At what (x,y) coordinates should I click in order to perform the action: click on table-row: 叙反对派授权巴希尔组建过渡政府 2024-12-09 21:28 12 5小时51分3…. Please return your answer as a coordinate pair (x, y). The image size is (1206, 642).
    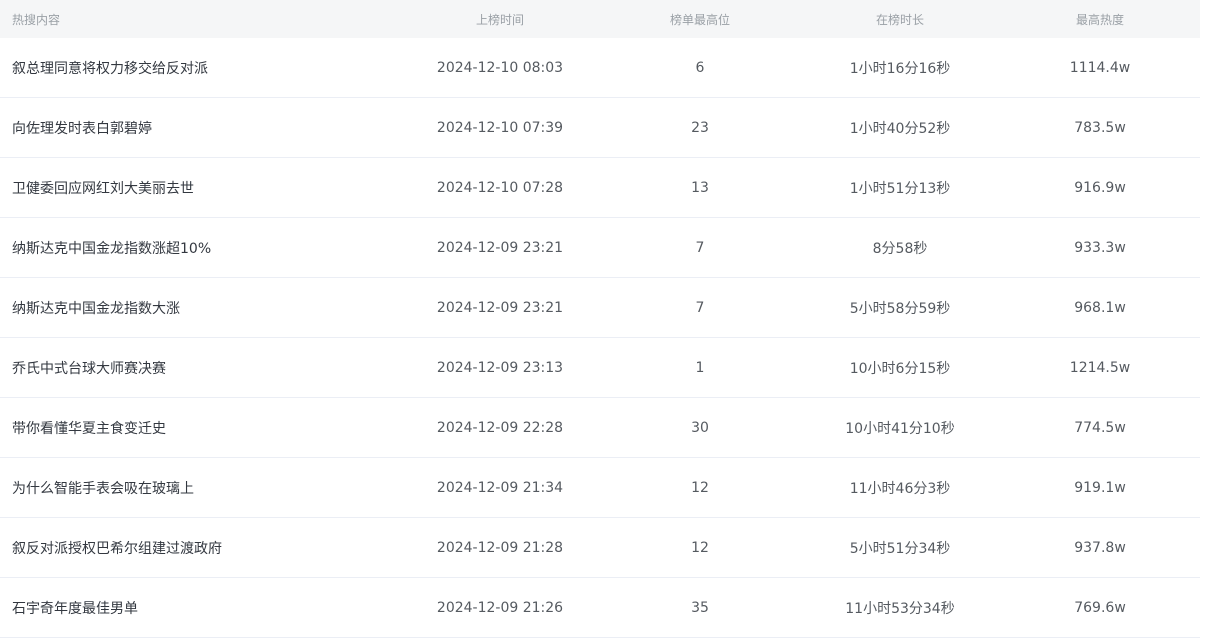
    Looking at the image, I should click on (600, 548).